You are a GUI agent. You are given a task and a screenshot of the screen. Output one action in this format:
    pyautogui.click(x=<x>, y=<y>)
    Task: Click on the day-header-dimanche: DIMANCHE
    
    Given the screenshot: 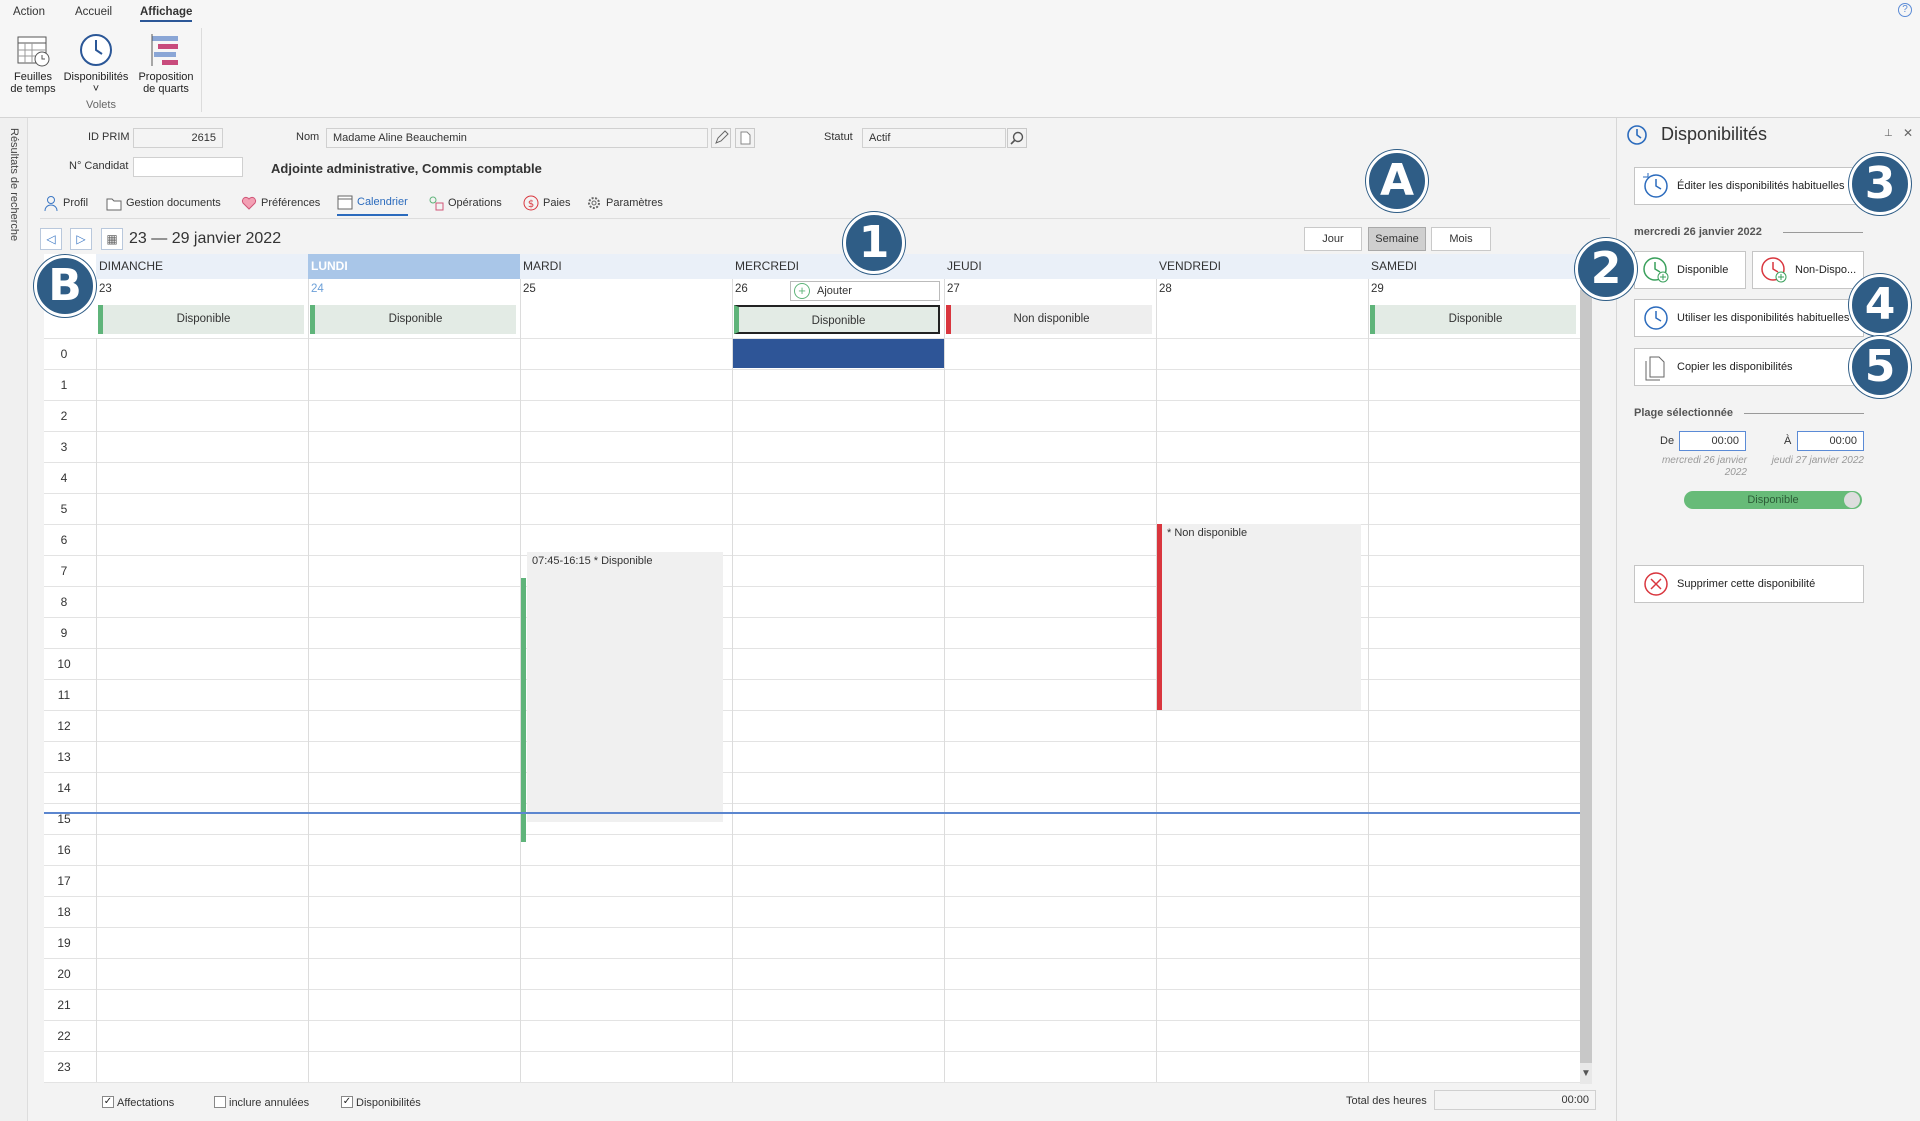 What is the action you would take?
    pyautogui.click(x=202, y=266)
    